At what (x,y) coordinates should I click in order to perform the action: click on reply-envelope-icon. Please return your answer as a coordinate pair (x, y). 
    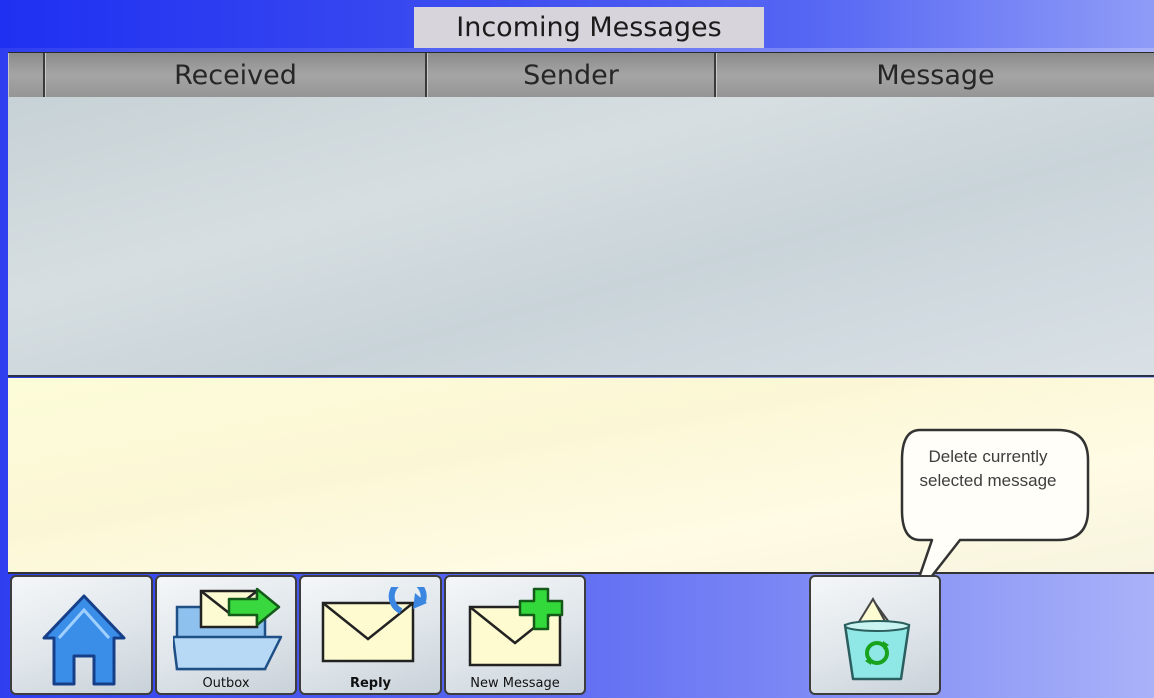
    Looking at the image, I should click on (374, 625).